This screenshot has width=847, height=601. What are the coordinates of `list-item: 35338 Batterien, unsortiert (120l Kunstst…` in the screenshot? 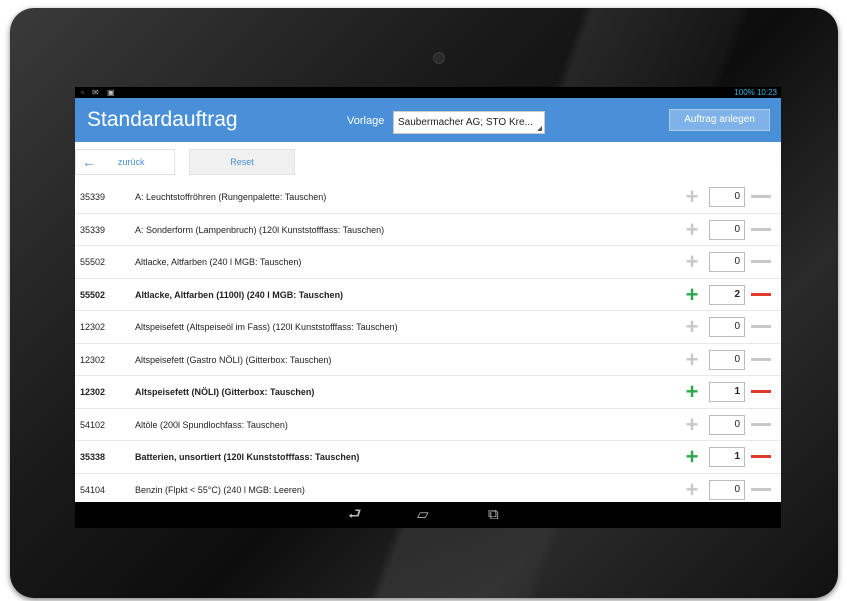 It's located at (428, 457).